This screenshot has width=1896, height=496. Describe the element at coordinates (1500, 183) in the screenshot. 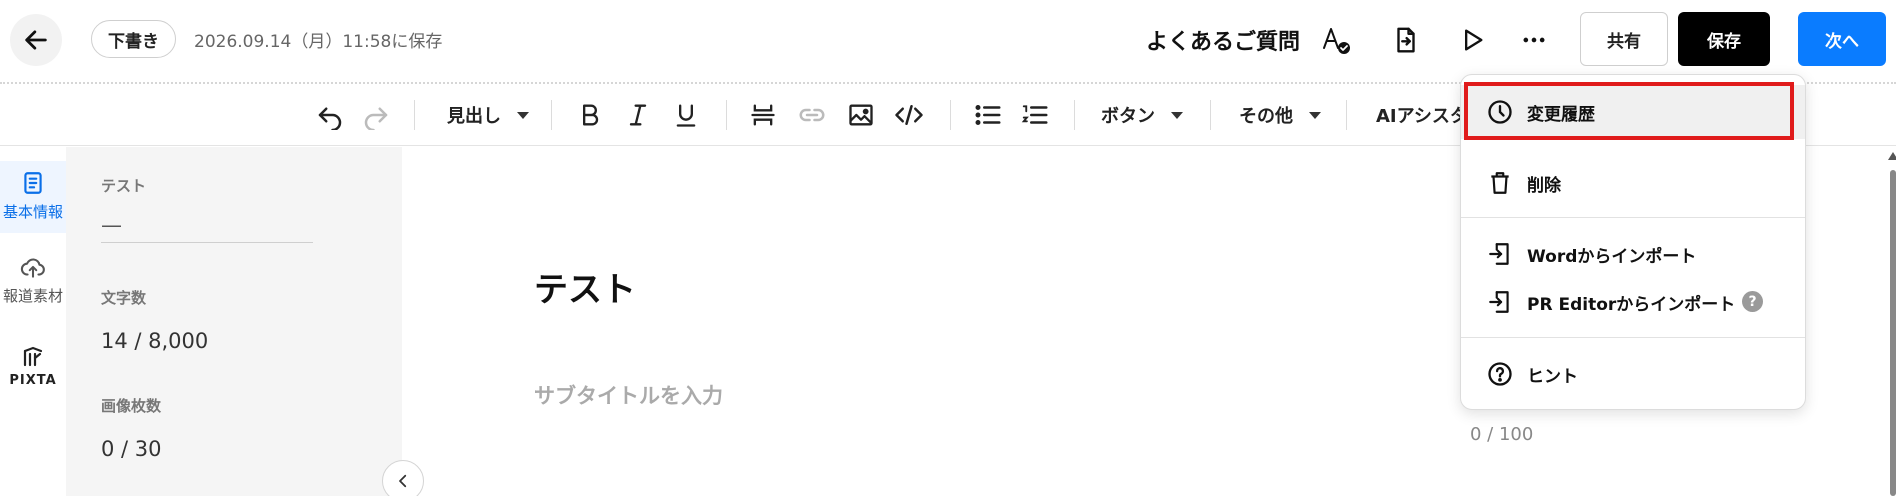

I see `trash-icon` at that location.